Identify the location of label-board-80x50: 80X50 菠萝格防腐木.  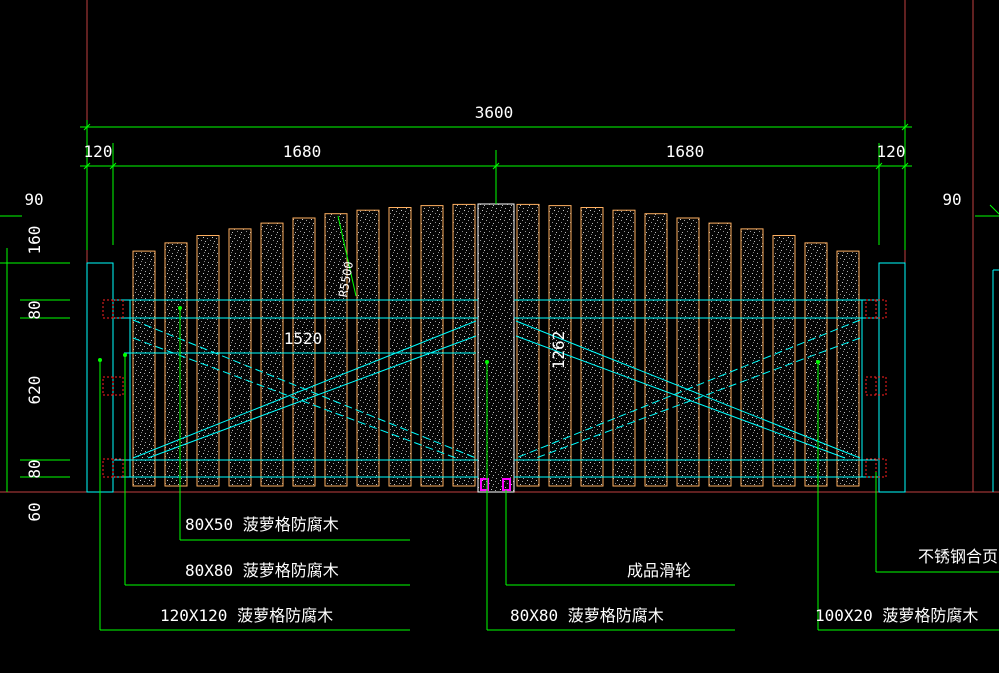
(262, 524).